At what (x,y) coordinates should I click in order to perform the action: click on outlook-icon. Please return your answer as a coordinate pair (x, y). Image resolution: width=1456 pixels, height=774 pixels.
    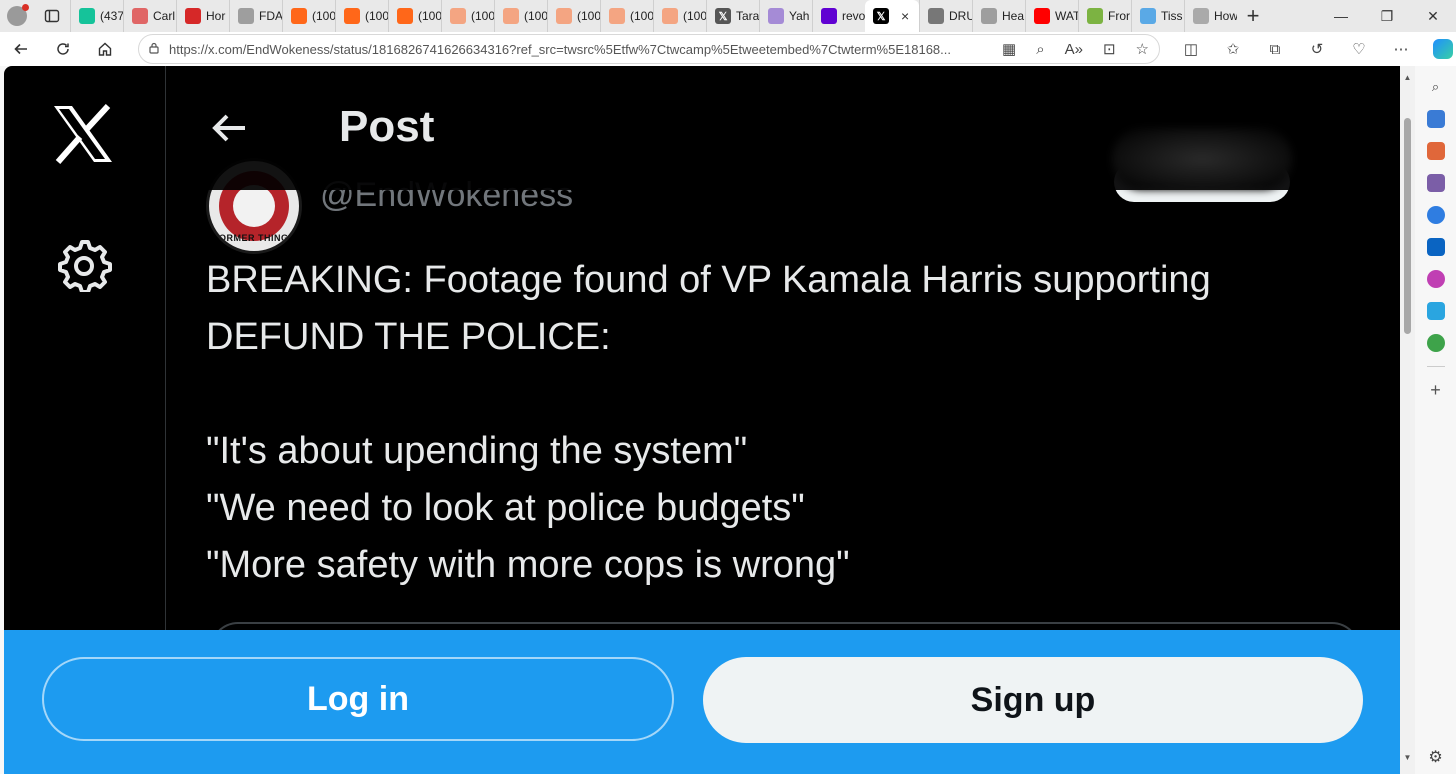
    Looking at the image, I should click on (1435, 247).